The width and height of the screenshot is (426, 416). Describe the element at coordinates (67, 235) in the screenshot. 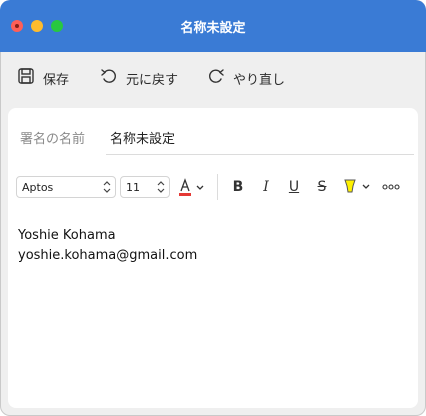

I see `signature-line: Yoshie Kohama` at that location.